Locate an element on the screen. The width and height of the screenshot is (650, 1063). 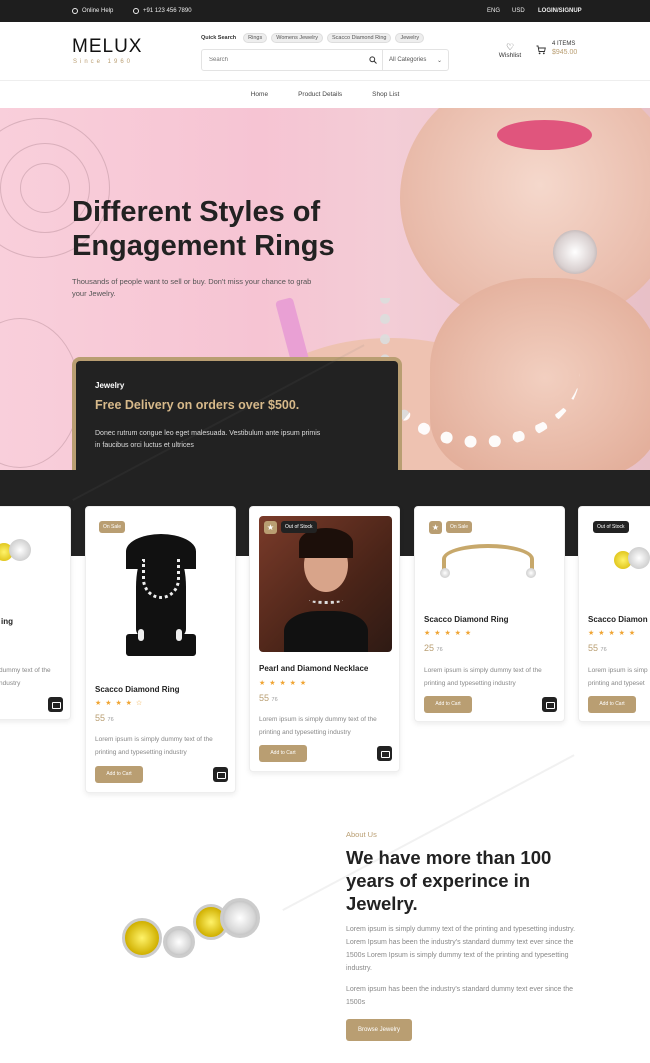
model-lips is located at coordinates (544, 135).